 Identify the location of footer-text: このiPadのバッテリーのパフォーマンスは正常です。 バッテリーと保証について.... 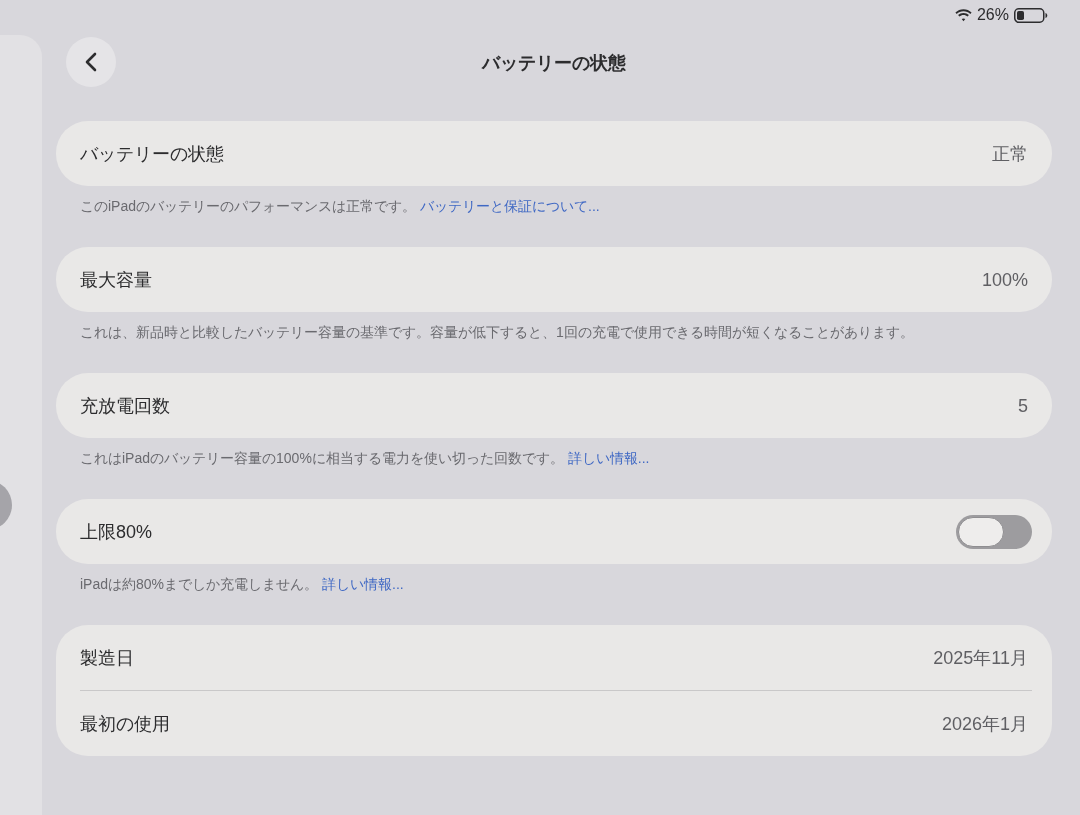
(340, 206).